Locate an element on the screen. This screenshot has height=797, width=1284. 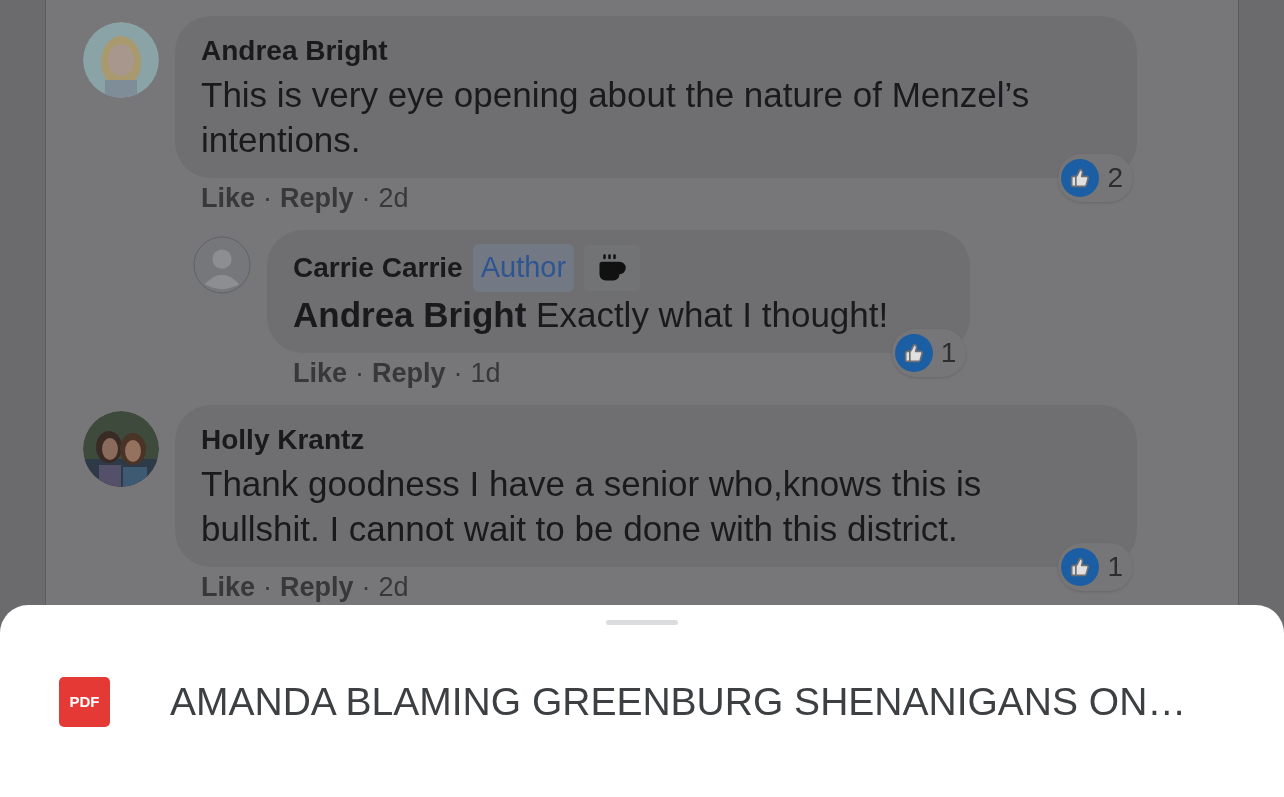
pdf-file-icon: PDF is located at coordinates (84, 702).